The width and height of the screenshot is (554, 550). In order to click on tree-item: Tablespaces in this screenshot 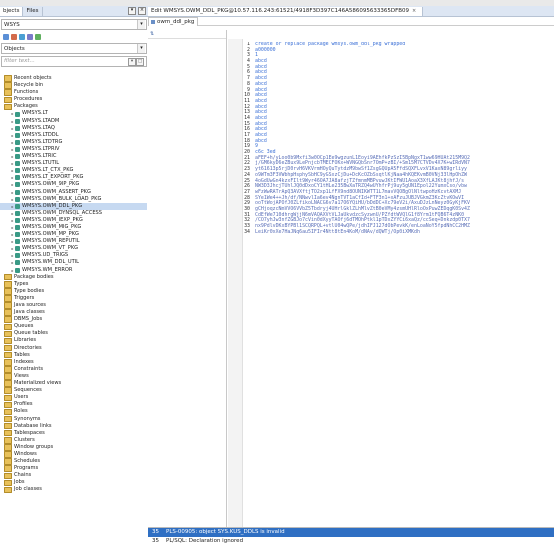, I will do `click(73, 433)`.